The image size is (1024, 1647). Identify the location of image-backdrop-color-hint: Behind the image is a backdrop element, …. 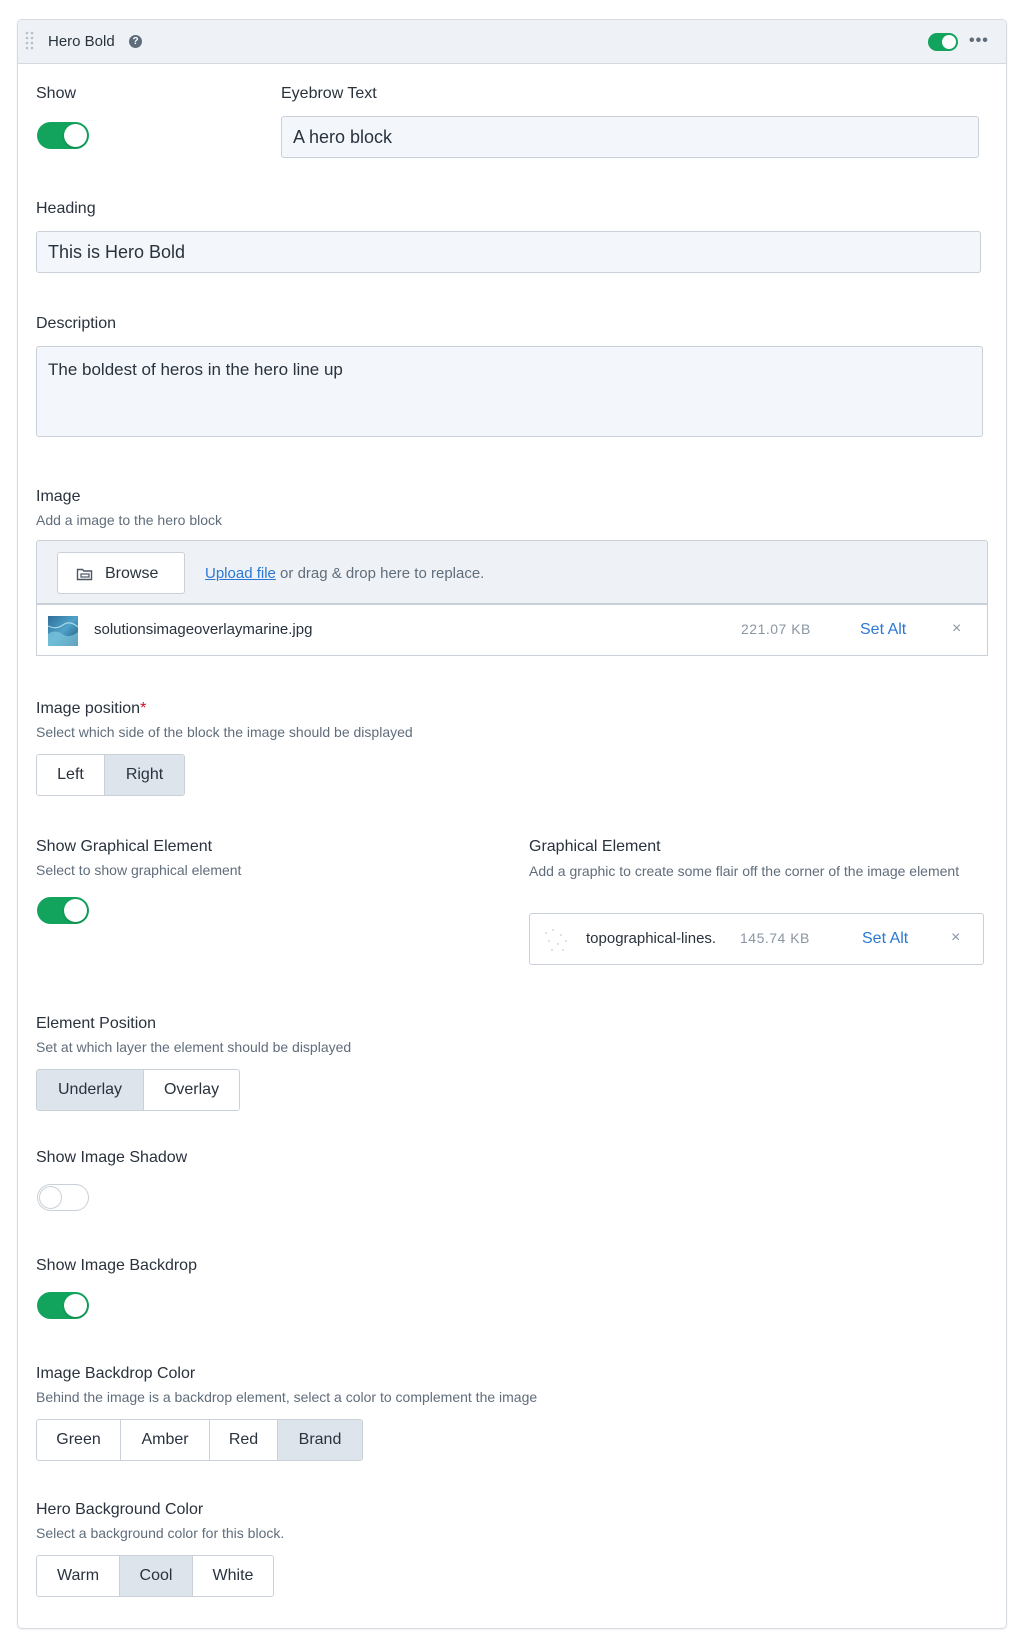
(287, 1397).